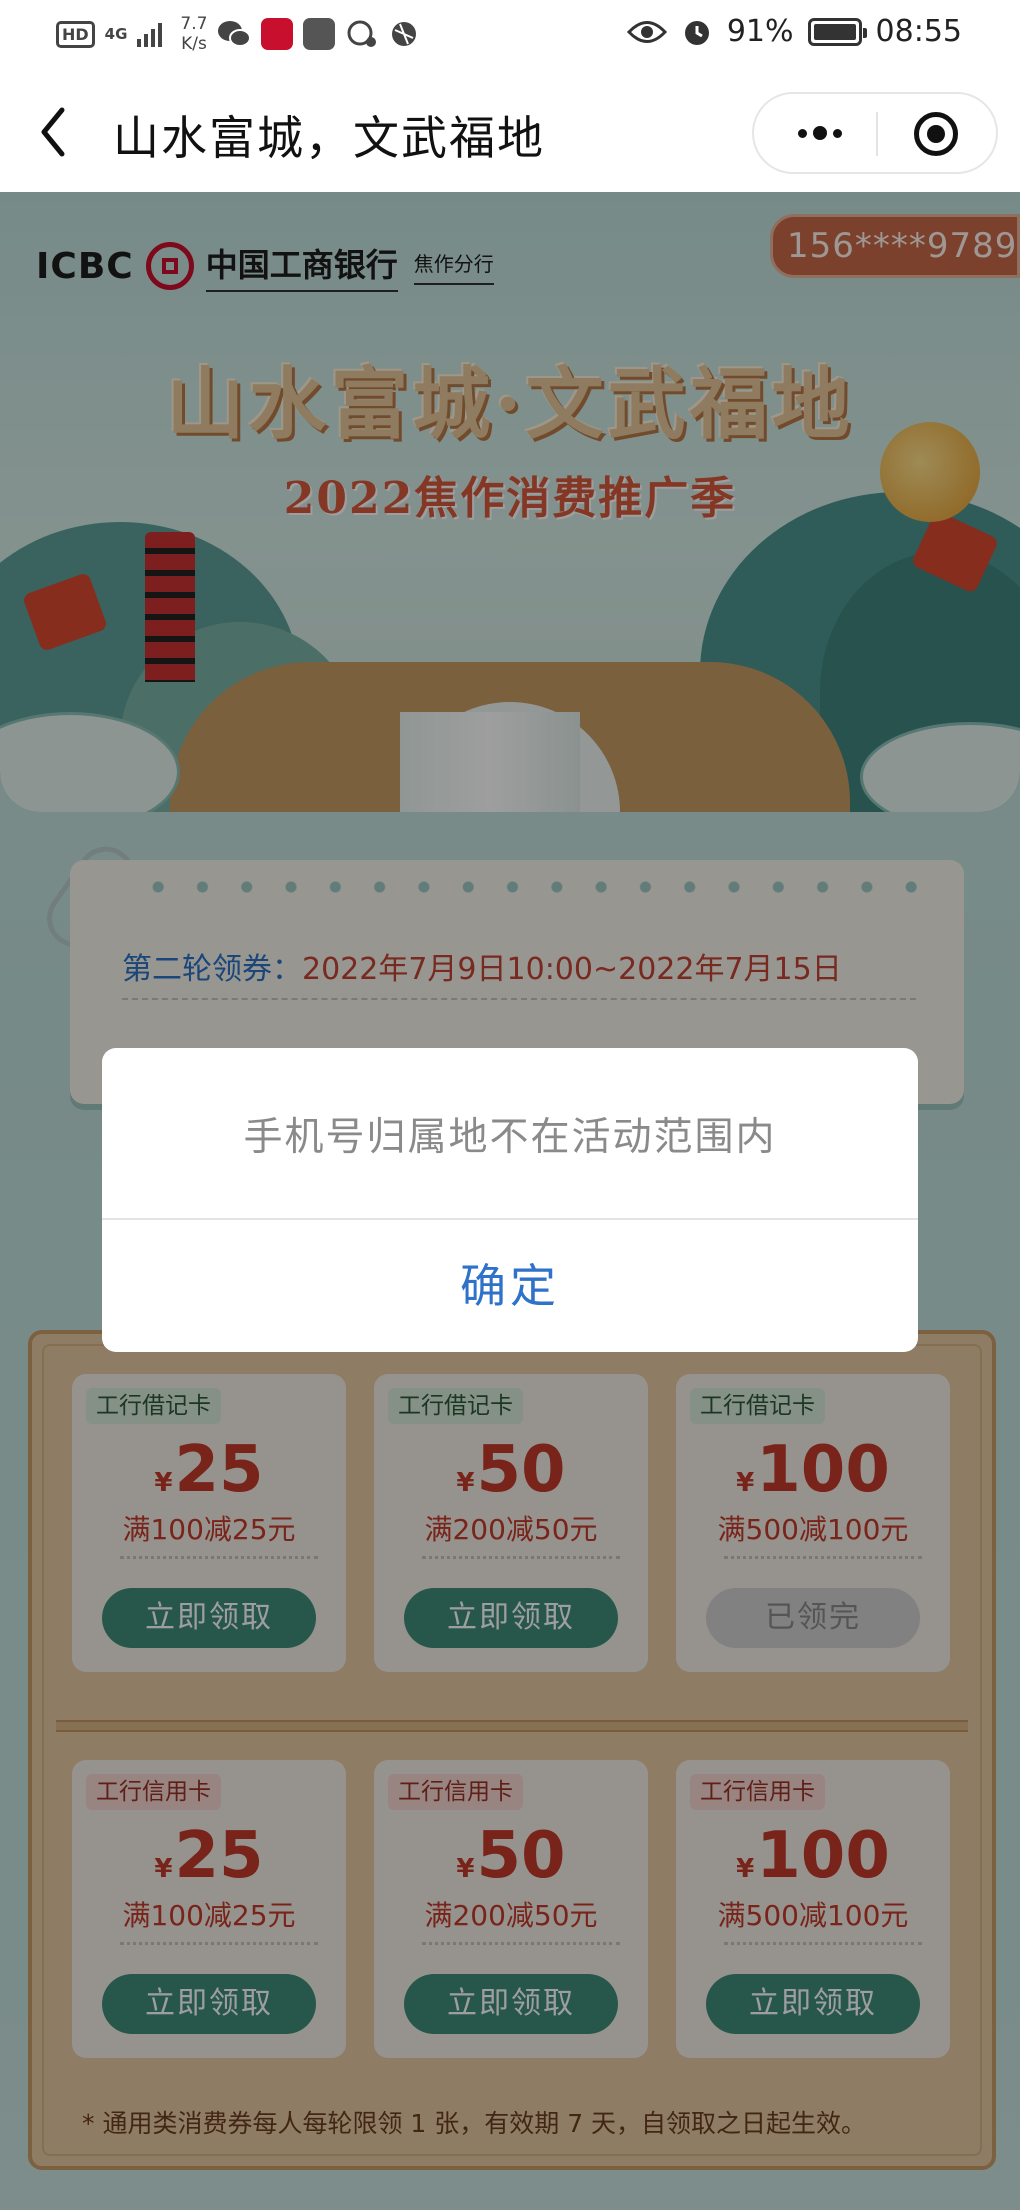 This screenshot has width=1020, height=2210. Describe the element at coordinates (404, 34) in the screenshot. I see `browser-icon` at that location.